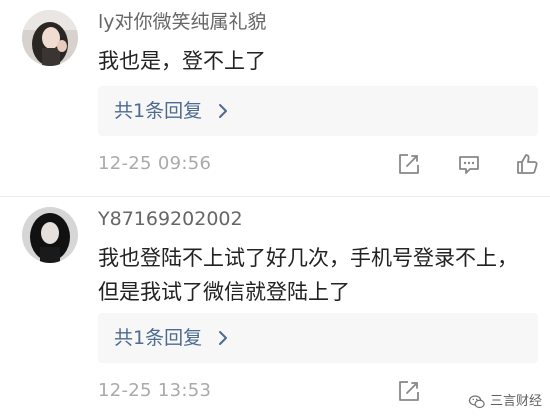 The image size is (550, 417). I want to click on username: Y87169202002, so click(170, 219).